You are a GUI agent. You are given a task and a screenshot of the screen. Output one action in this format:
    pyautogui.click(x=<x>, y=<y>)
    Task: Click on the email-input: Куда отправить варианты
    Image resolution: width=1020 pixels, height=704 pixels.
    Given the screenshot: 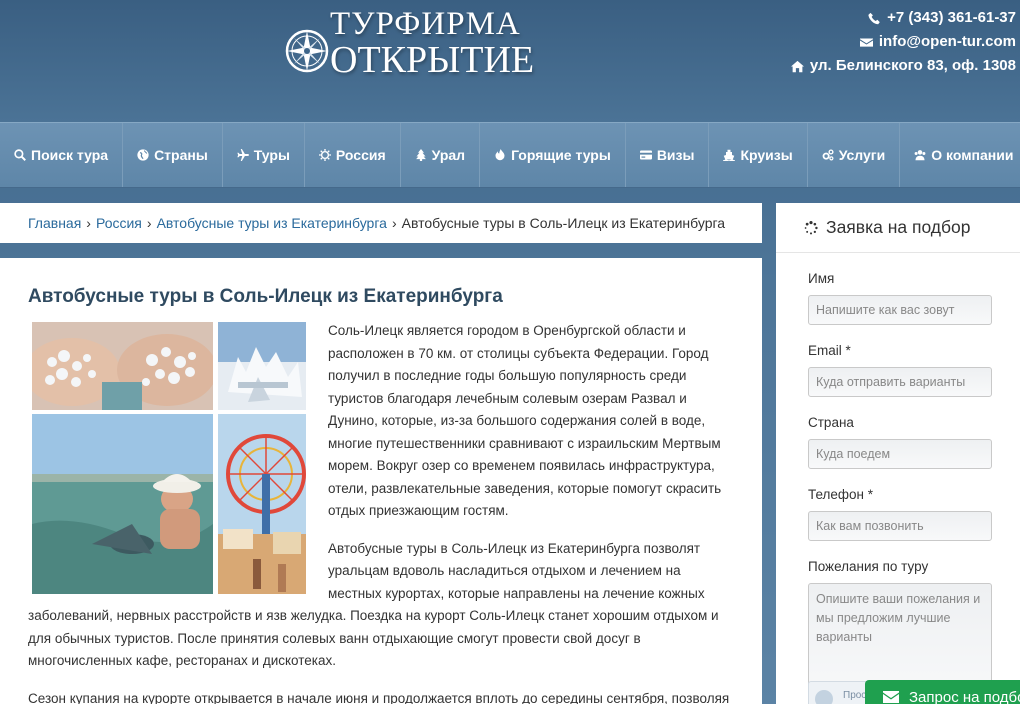 What is the action you would take?
    pyautogui.click(x=900, y=382)
    